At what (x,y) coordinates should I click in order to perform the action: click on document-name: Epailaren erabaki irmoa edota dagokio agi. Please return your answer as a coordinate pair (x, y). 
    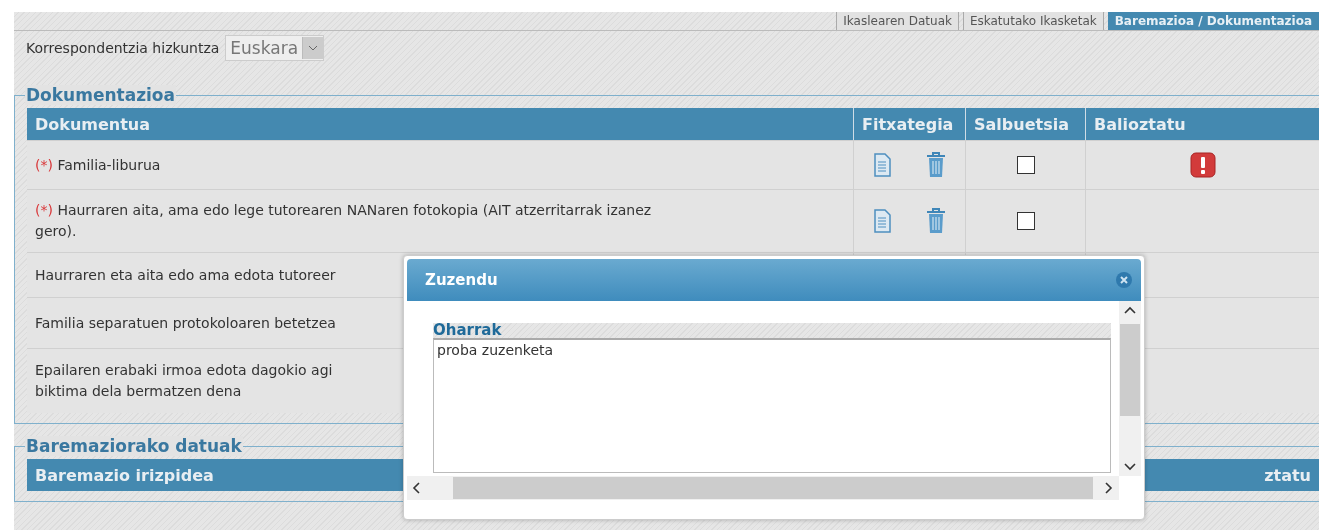
    Looking at the image, I should click on (184, 370).